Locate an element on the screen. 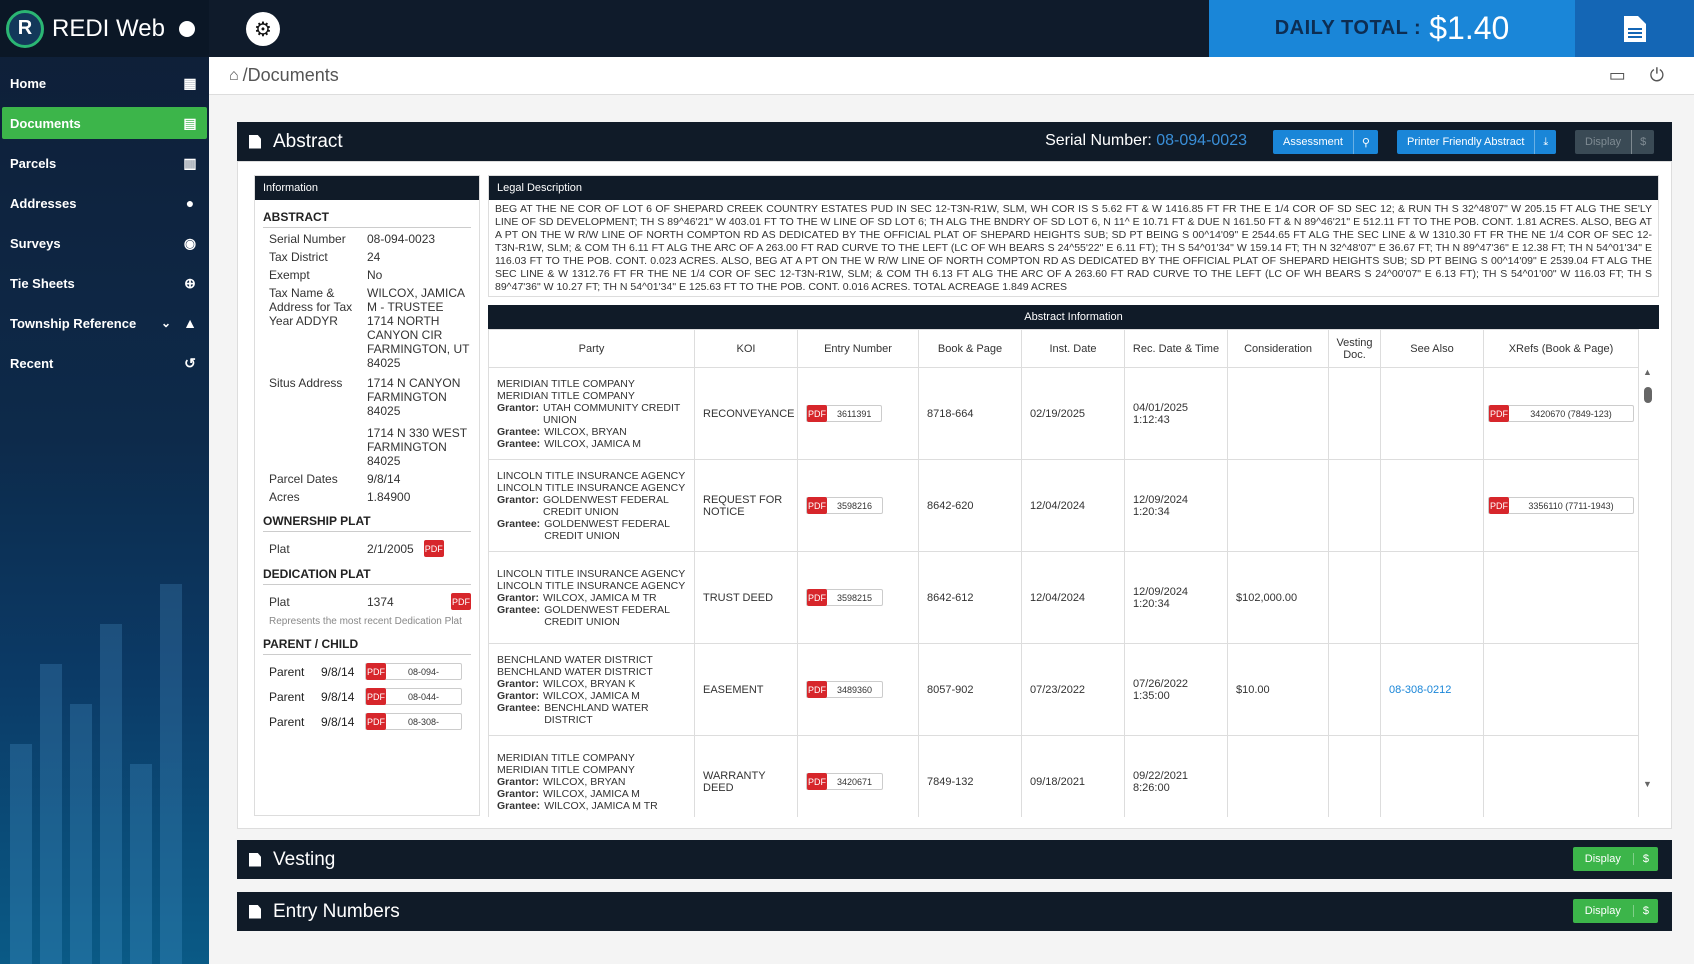 The width and height of the screenshot is (1694, 964). sidebar-item-recent: Recent ↺ is located at coordinates (104, 363).